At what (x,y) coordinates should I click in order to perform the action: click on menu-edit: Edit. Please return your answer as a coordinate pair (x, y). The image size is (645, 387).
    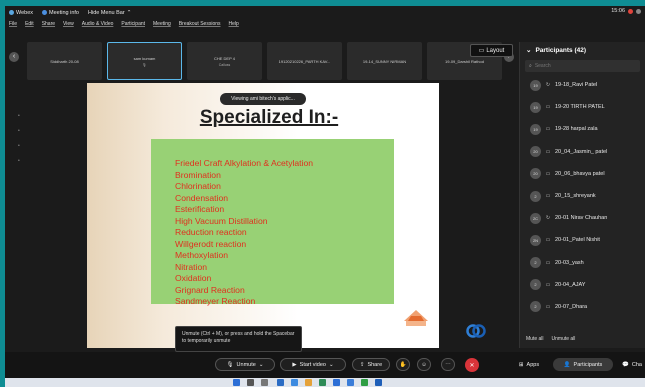
    Looking at the image, I should click on (29, 24).